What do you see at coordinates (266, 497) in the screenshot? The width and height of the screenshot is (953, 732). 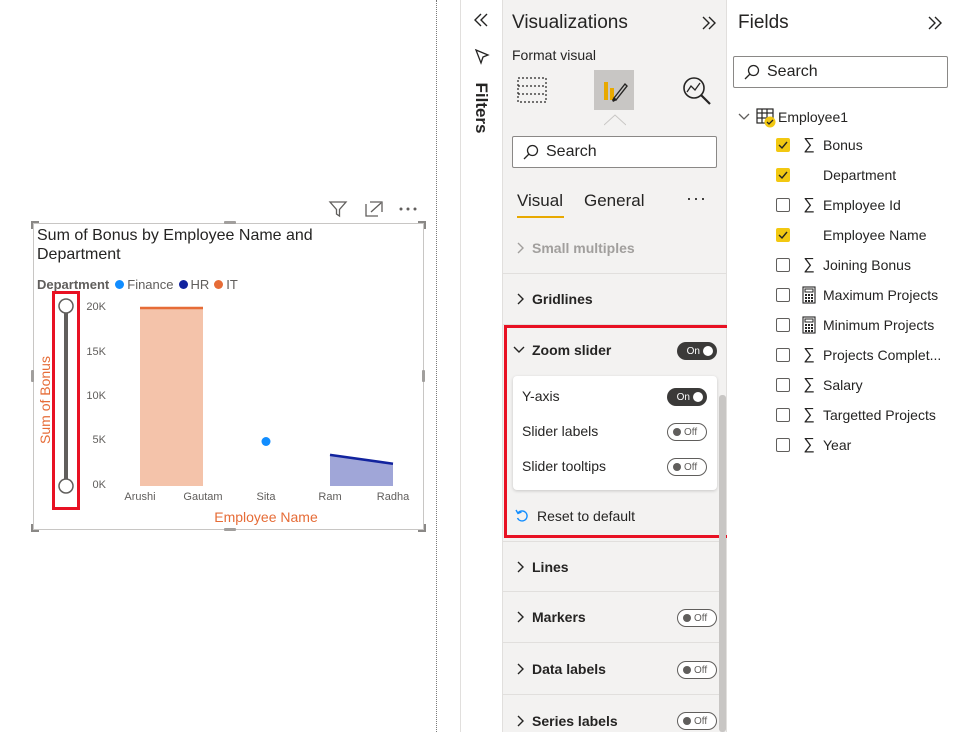 I see `x-tick-label: Sita` at bounding box center [266, 497].